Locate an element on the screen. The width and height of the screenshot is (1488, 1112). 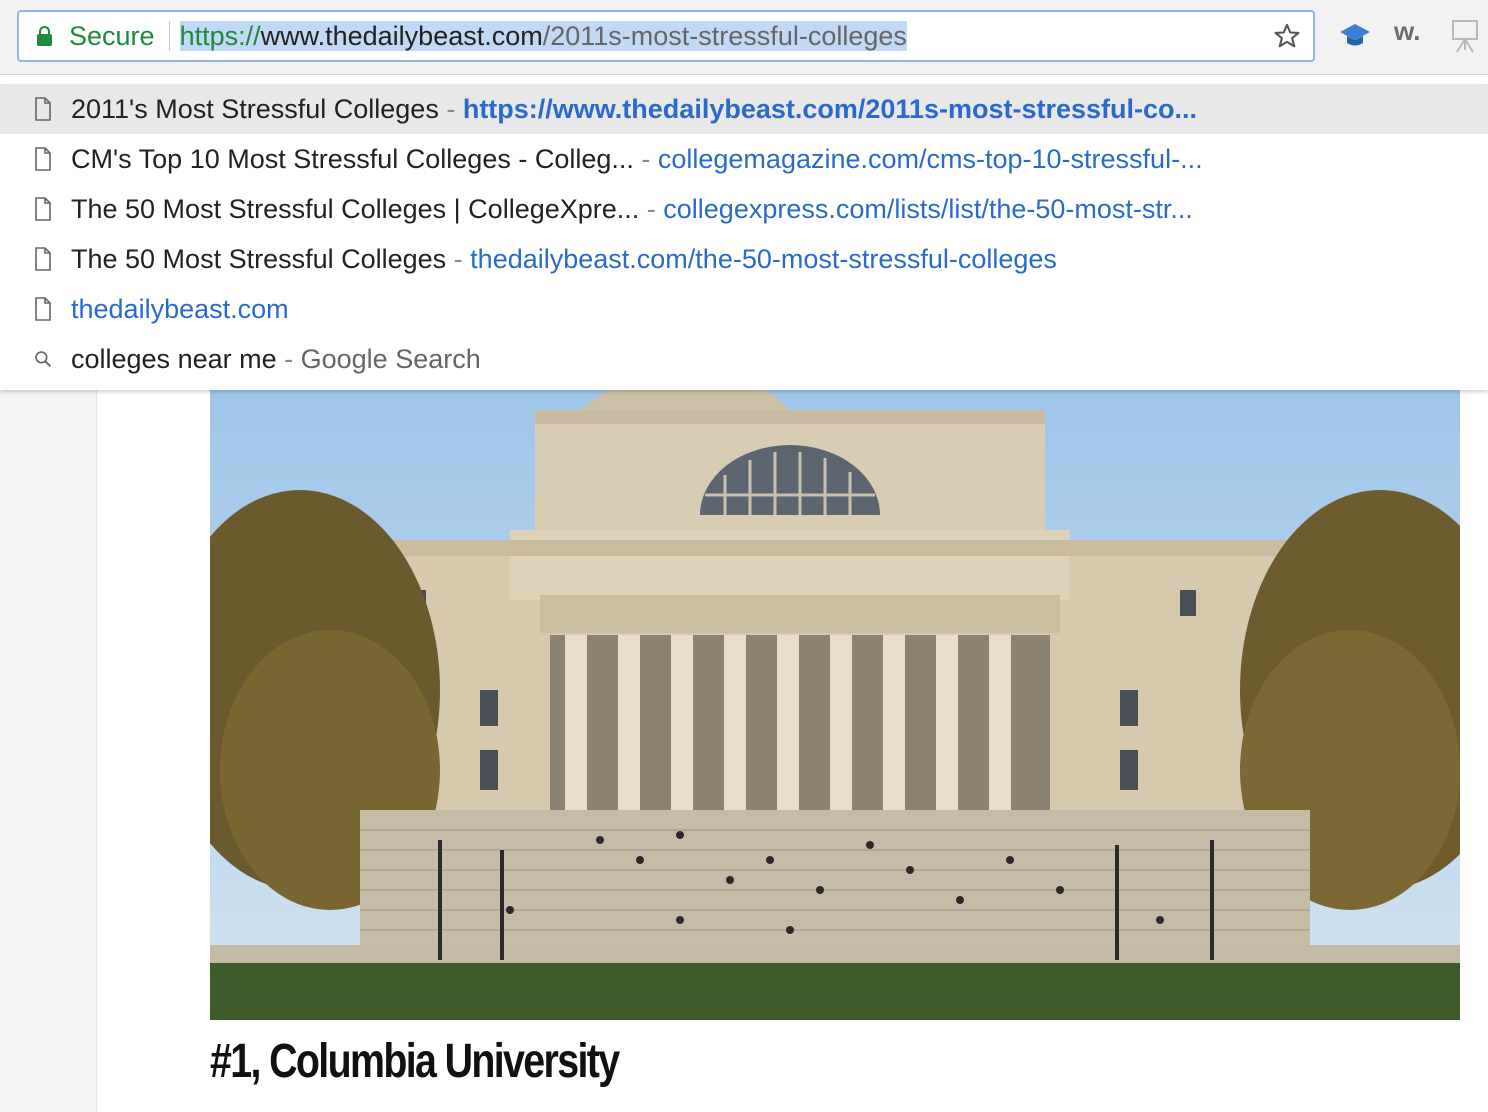
omnibox-divider is located at coordinates (169, 36).